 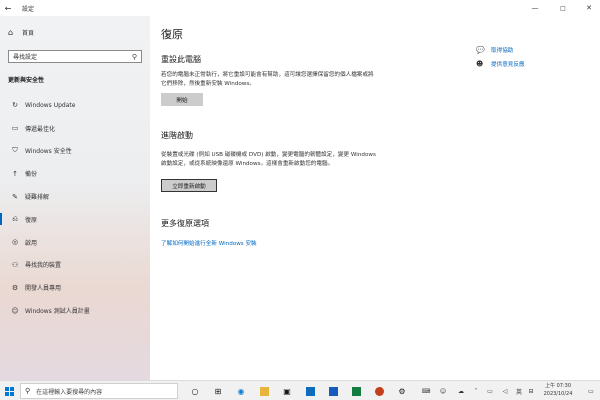 I want to click on check-circle-icon: ◎, so click(x=15, y=242).